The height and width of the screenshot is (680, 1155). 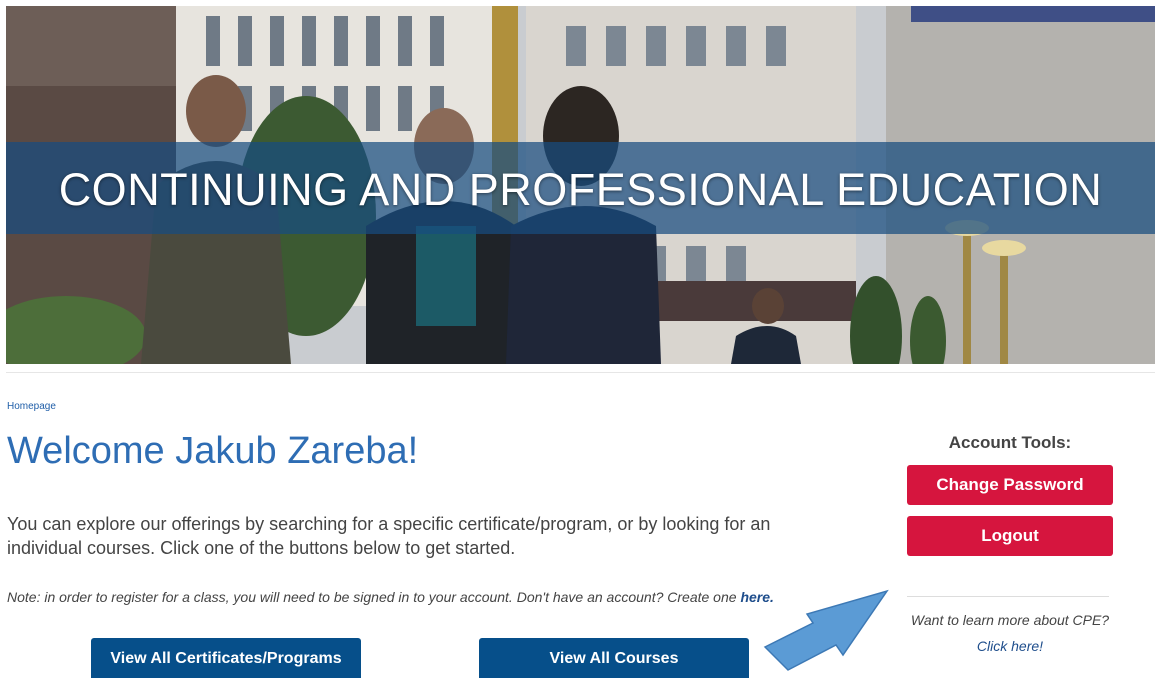 What do you see at coordinates (226, 658) in the screenshot?
I see `view-certificates-button: View All Certificates/Programs` at bounding box center [226, 658].